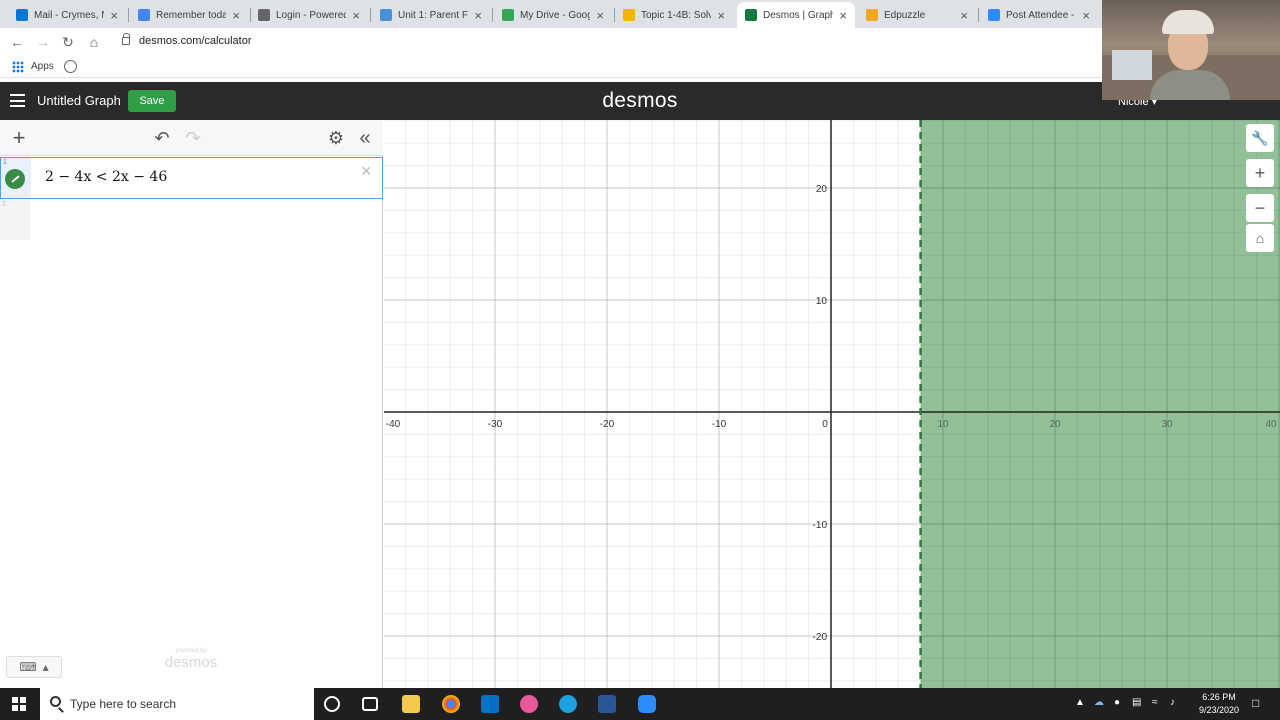 Image resolution: width=1280 pixels, height=720 pixels. Describe the element at coordinates (106, 177) in the screenshot. I see `expression-input: 2 − 4x < 2x − 46` at that location.